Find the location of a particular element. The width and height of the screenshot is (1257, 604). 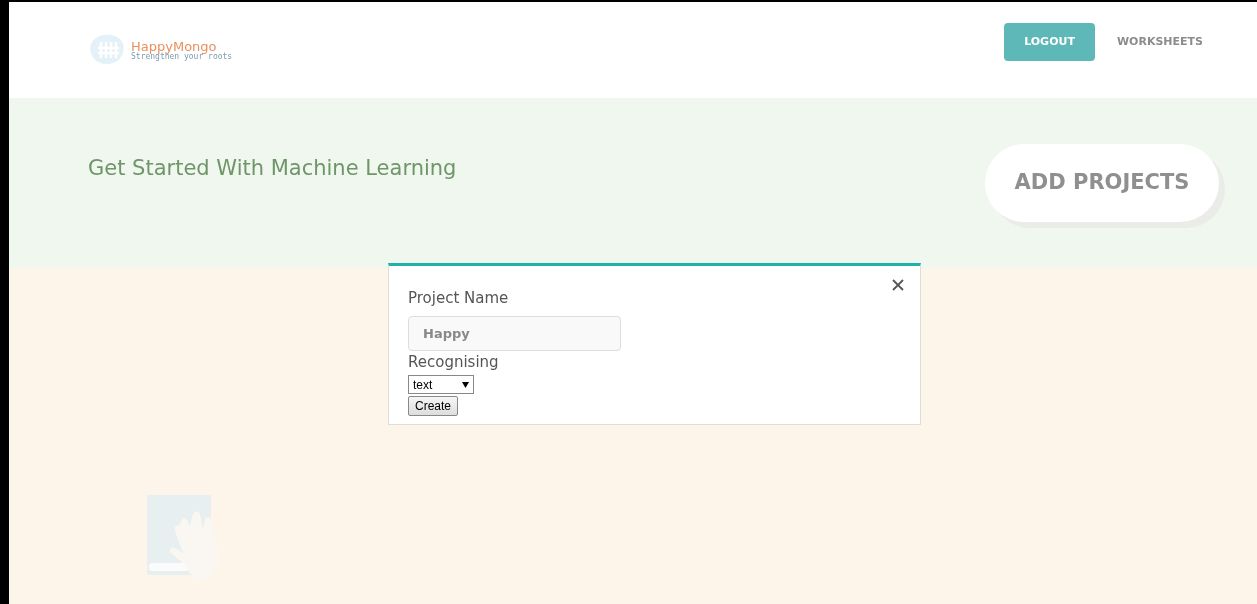

field-label: Recognising is located at coordinates (453, 362).